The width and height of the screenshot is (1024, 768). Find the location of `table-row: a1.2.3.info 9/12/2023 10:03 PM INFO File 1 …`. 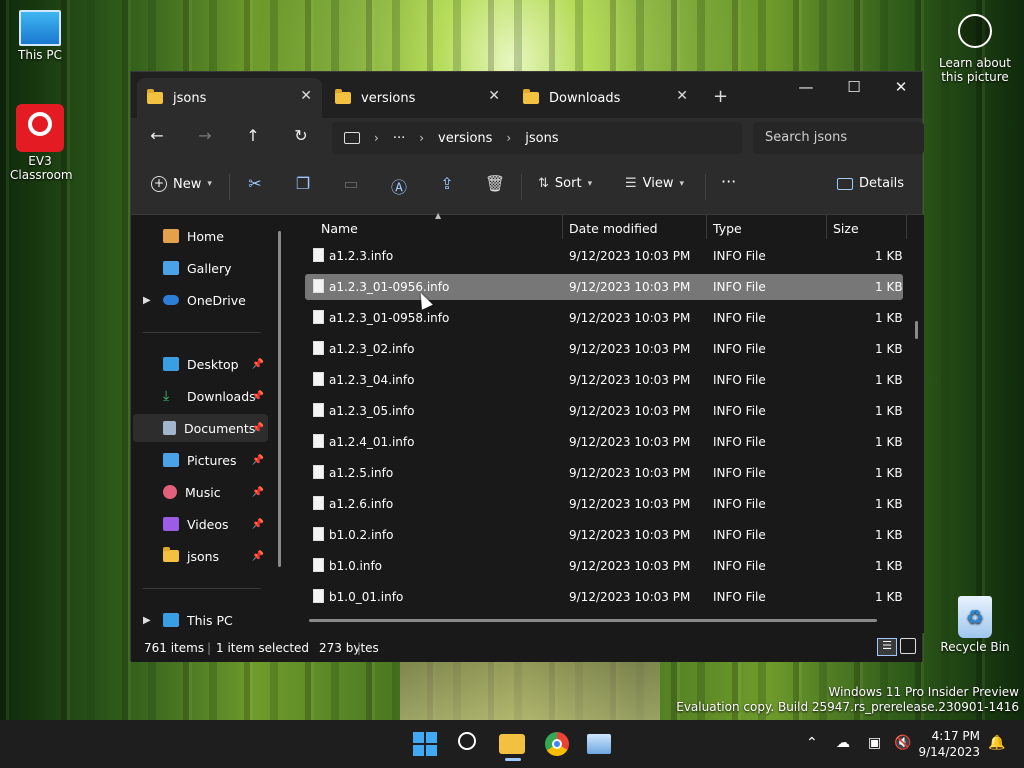

table-row: a1.2.3.info 9/12/2023 10:03 PM INFO File 1 … is located at coordinates (604, 256).